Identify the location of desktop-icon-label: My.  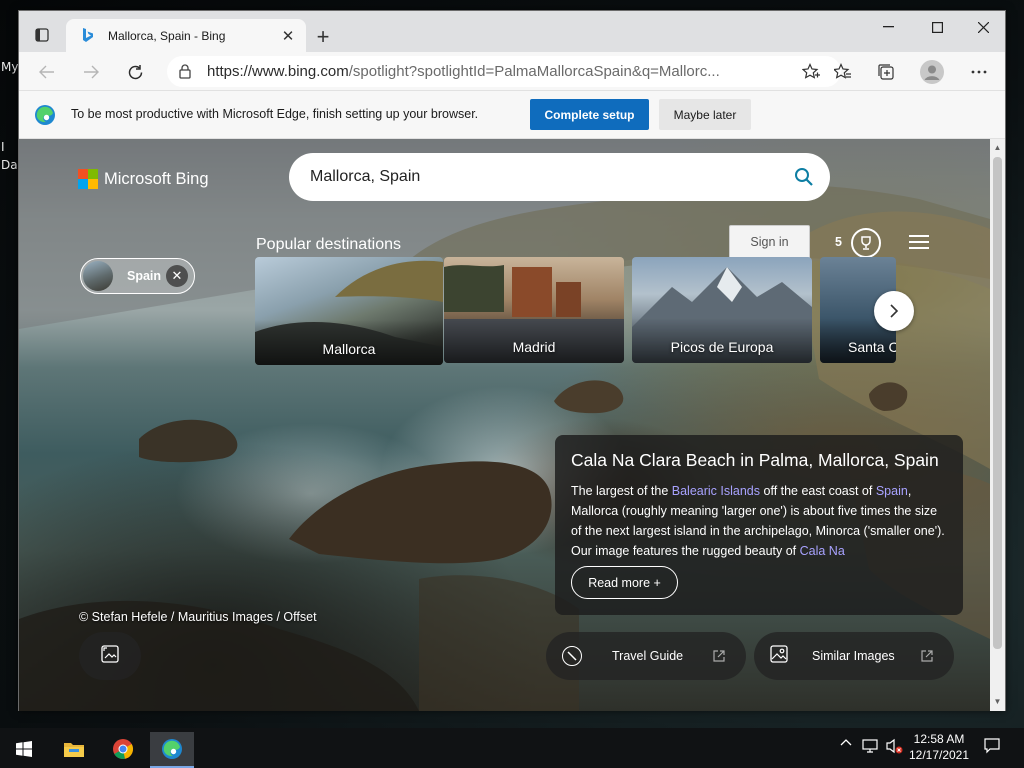
(9, 67).